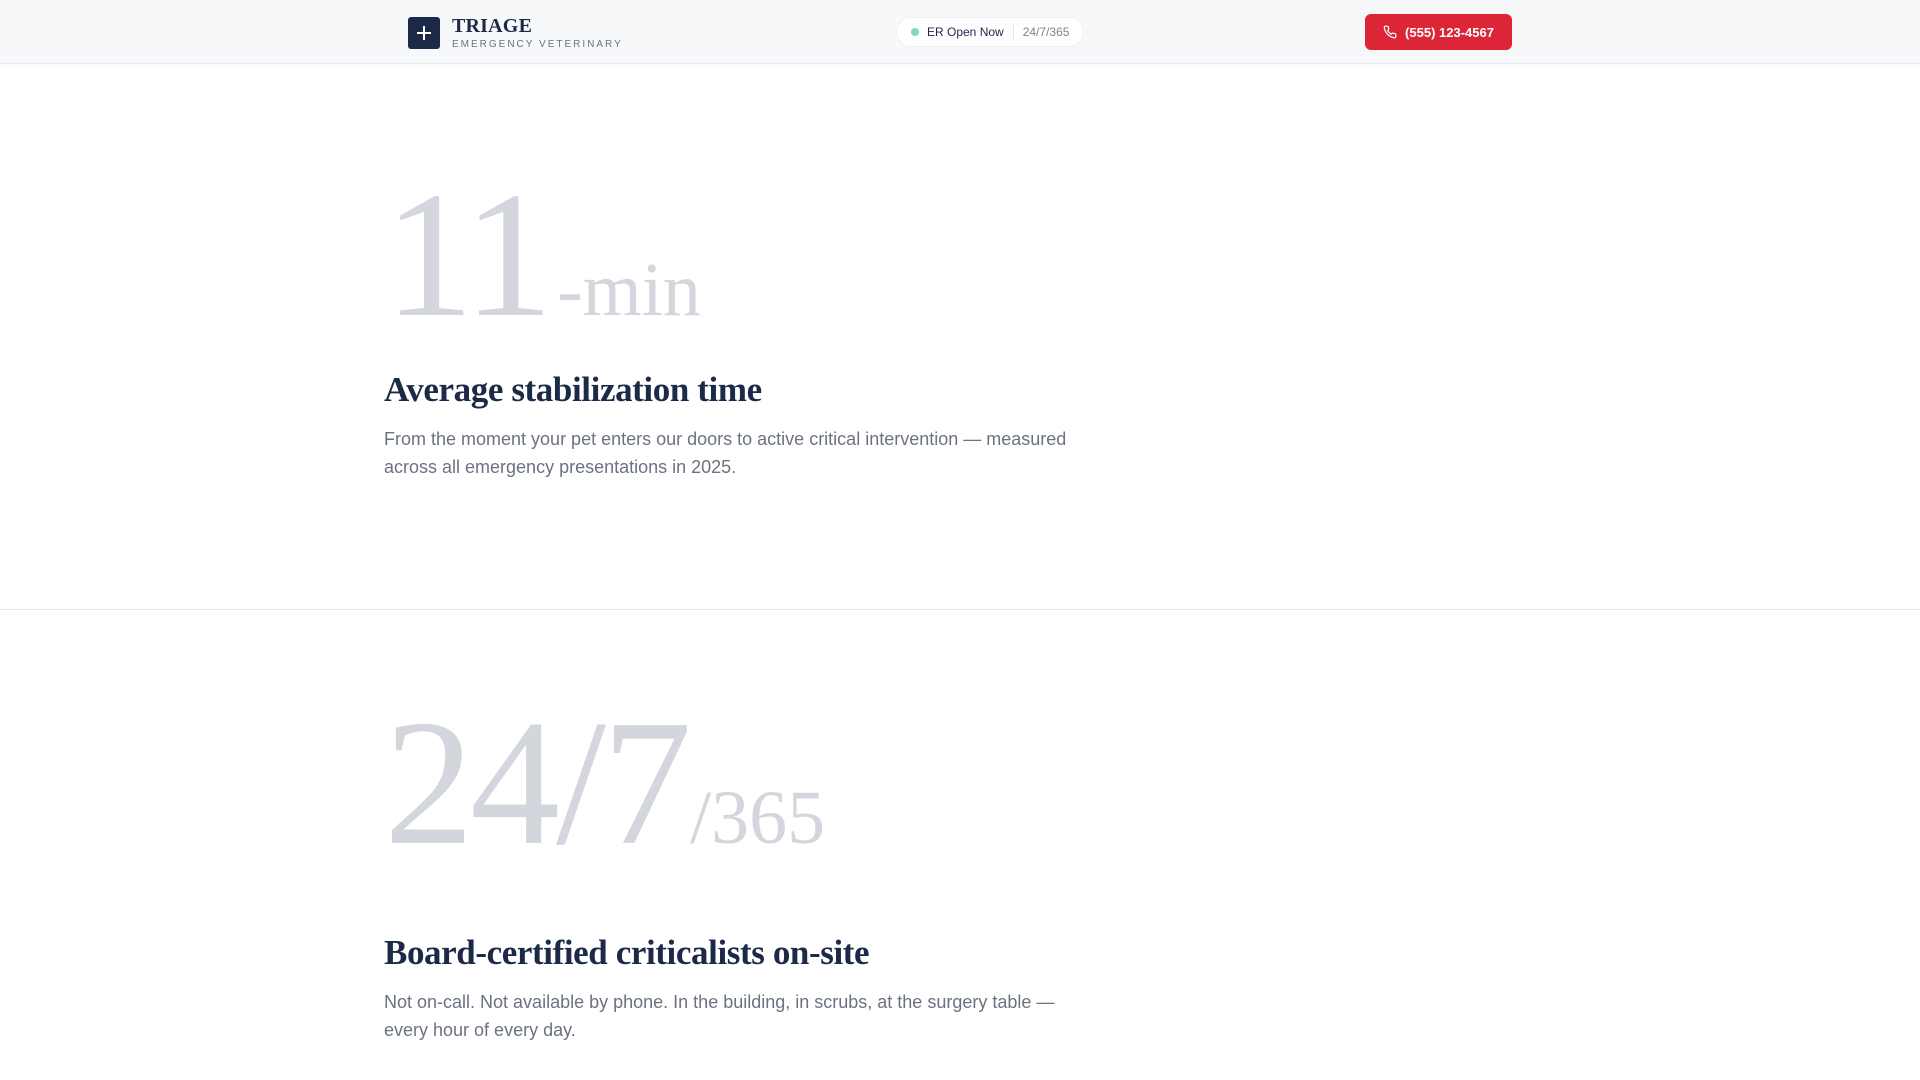 The image size is (1920, 1080). What do you see at coordinates (758, 818) in the screenshot?
I see `stat-suffix: /365` at bounding box center [758, 818].